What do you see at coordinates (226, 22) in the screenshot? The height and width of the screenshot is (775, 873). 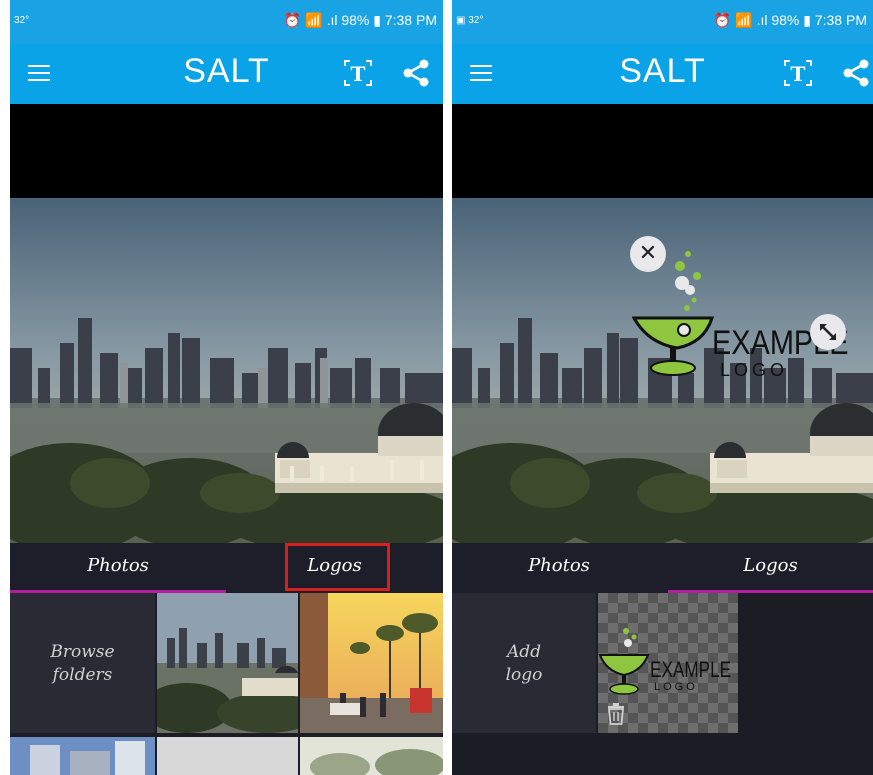 I see `status-bar: 32° ⏰ 📶 .ıl 98% ▮ 7:38 PM` at bounding box center [226, 22].